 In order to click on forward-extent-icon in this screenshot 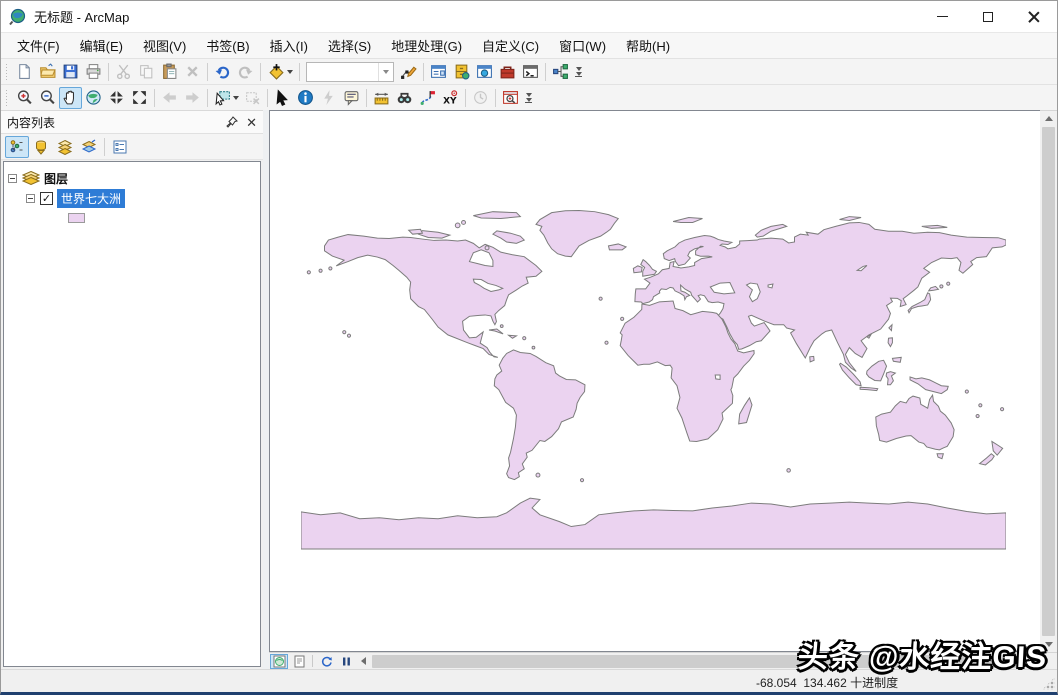, I will do `click(192, 98)`.